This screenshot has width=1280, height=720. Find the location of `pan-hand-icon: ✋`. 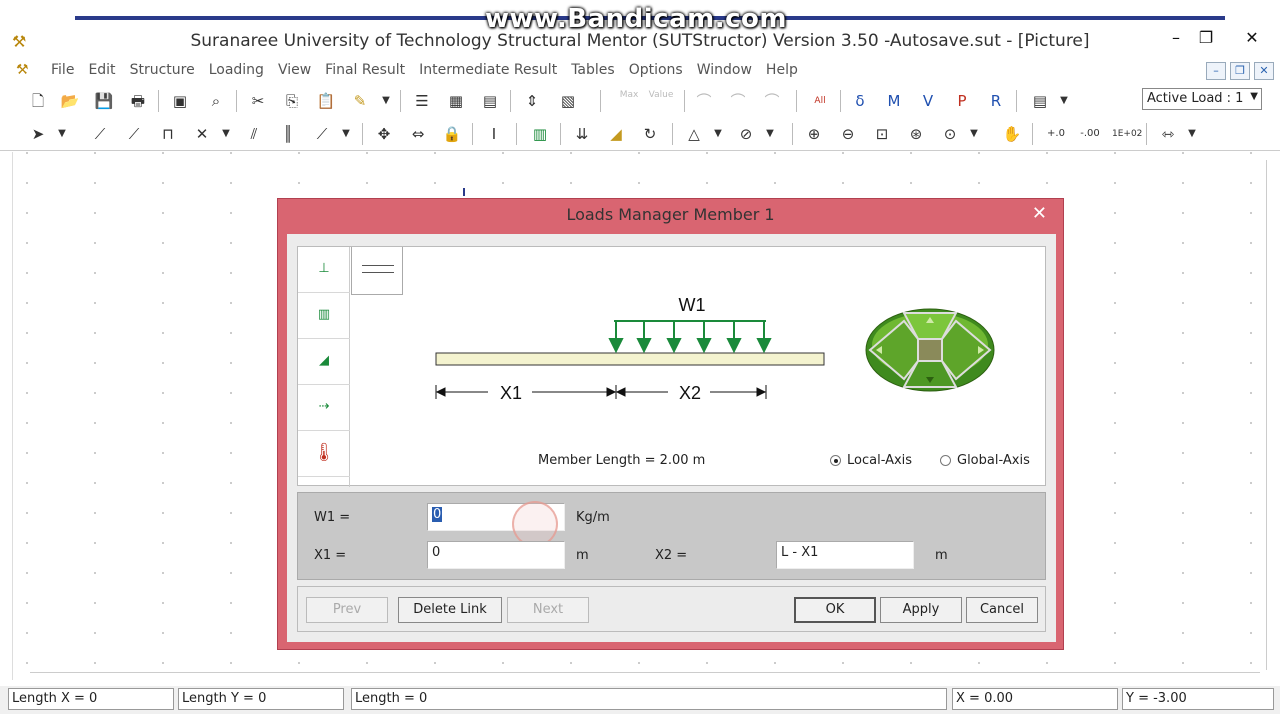

pan-hand-icon: ✋ is located at coordinates (1012, 134).